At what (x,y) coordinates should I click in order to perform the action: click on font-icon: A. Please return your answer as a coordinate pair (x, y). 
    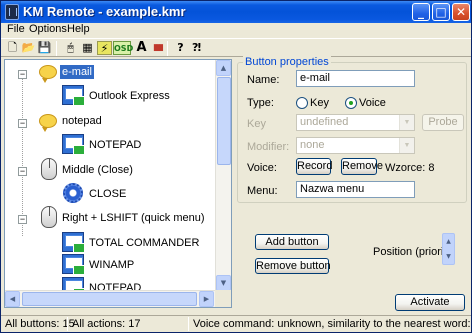
    Looking at the image, I should click on (141, 48).